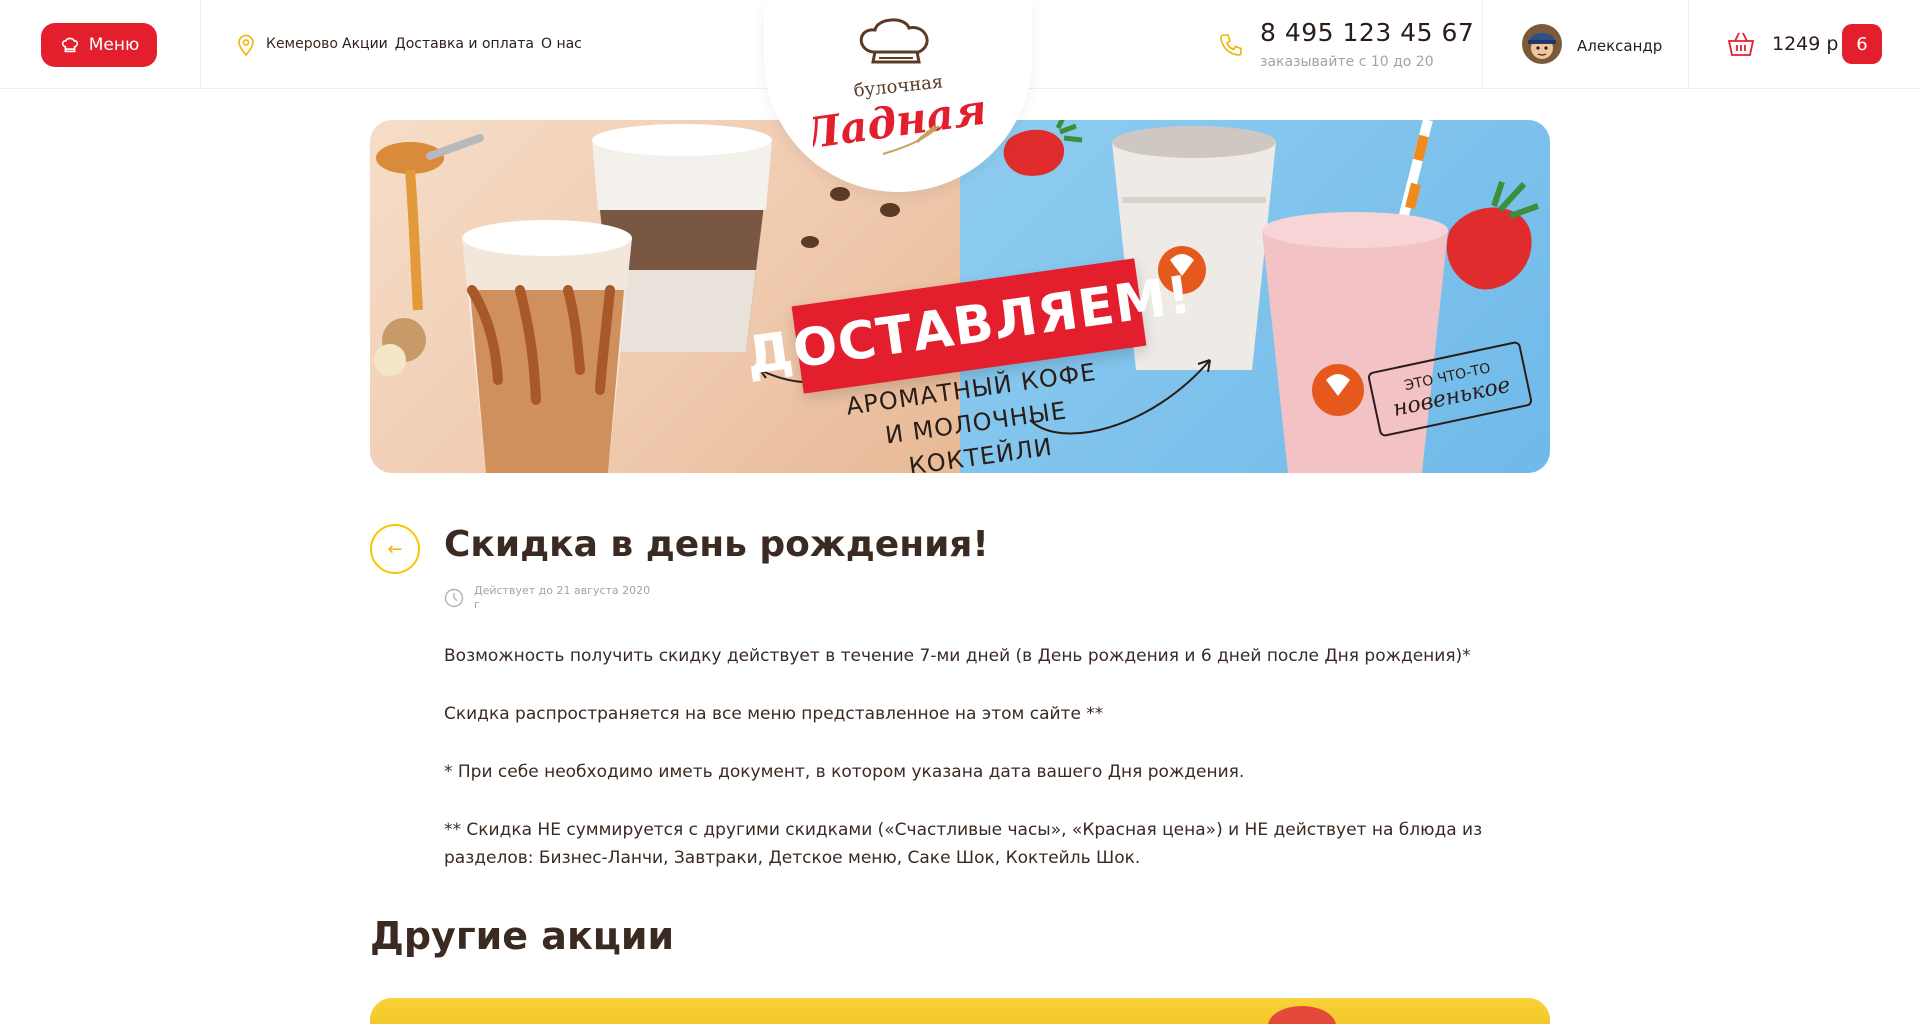 This screenshot has width=1920, height=1024. I want to click on cart-total: 1249 р, so click(1805, 44).